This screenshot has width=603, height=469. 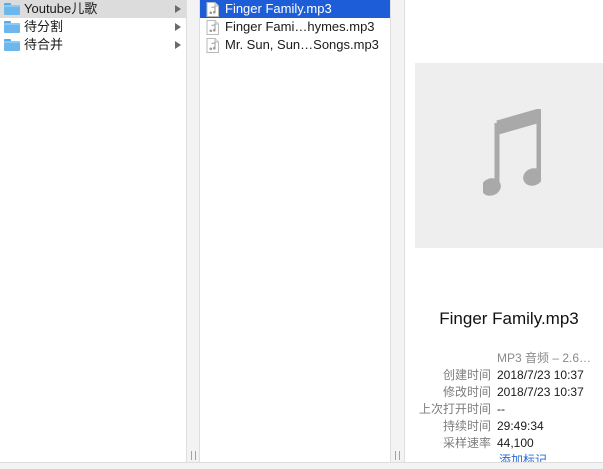 What do you see at coordinates (93, 45) in the screenshot?
I see `folder-item-merge: 待合并` at bounding box center [93, 45].